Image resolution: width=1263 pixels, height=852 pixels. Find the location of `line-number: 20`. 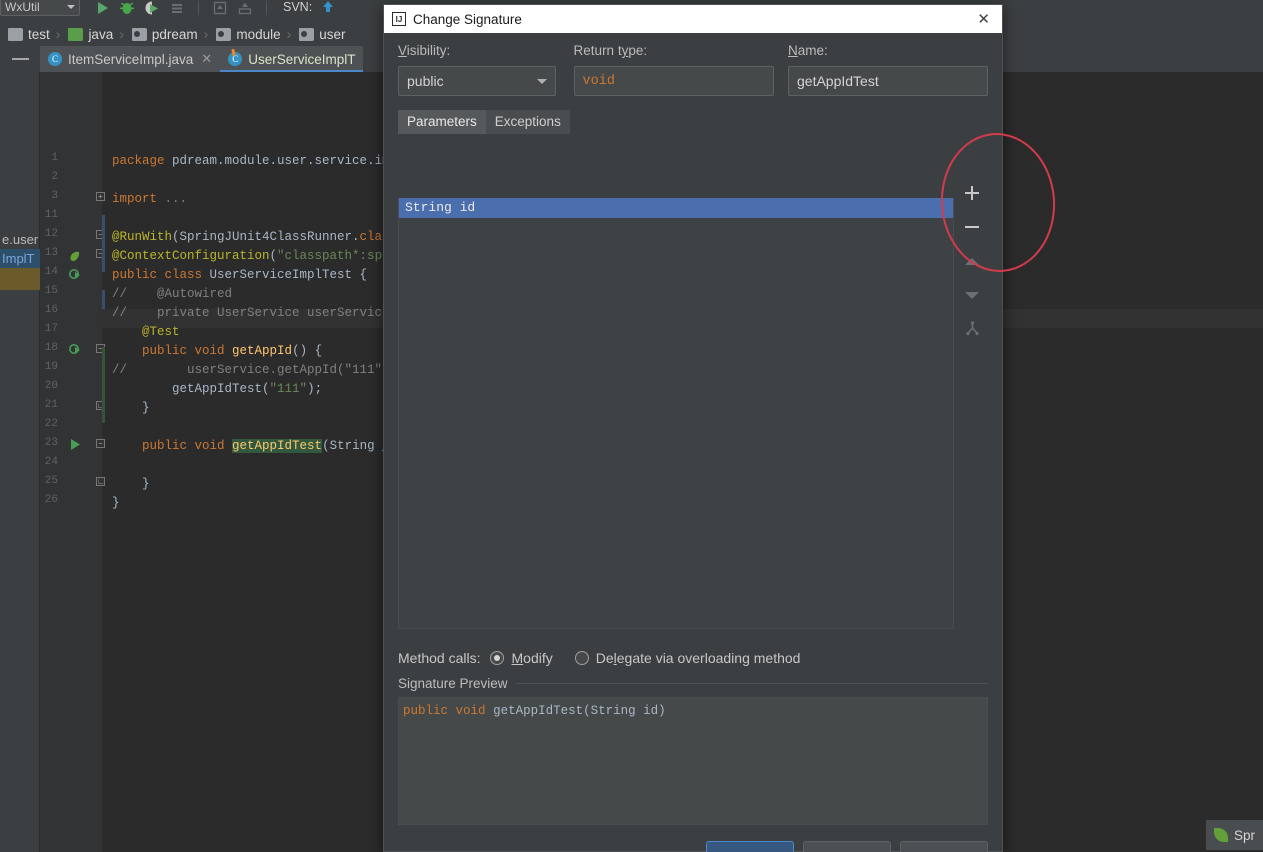

line-number: 20 is located at coordinates (51, 386).